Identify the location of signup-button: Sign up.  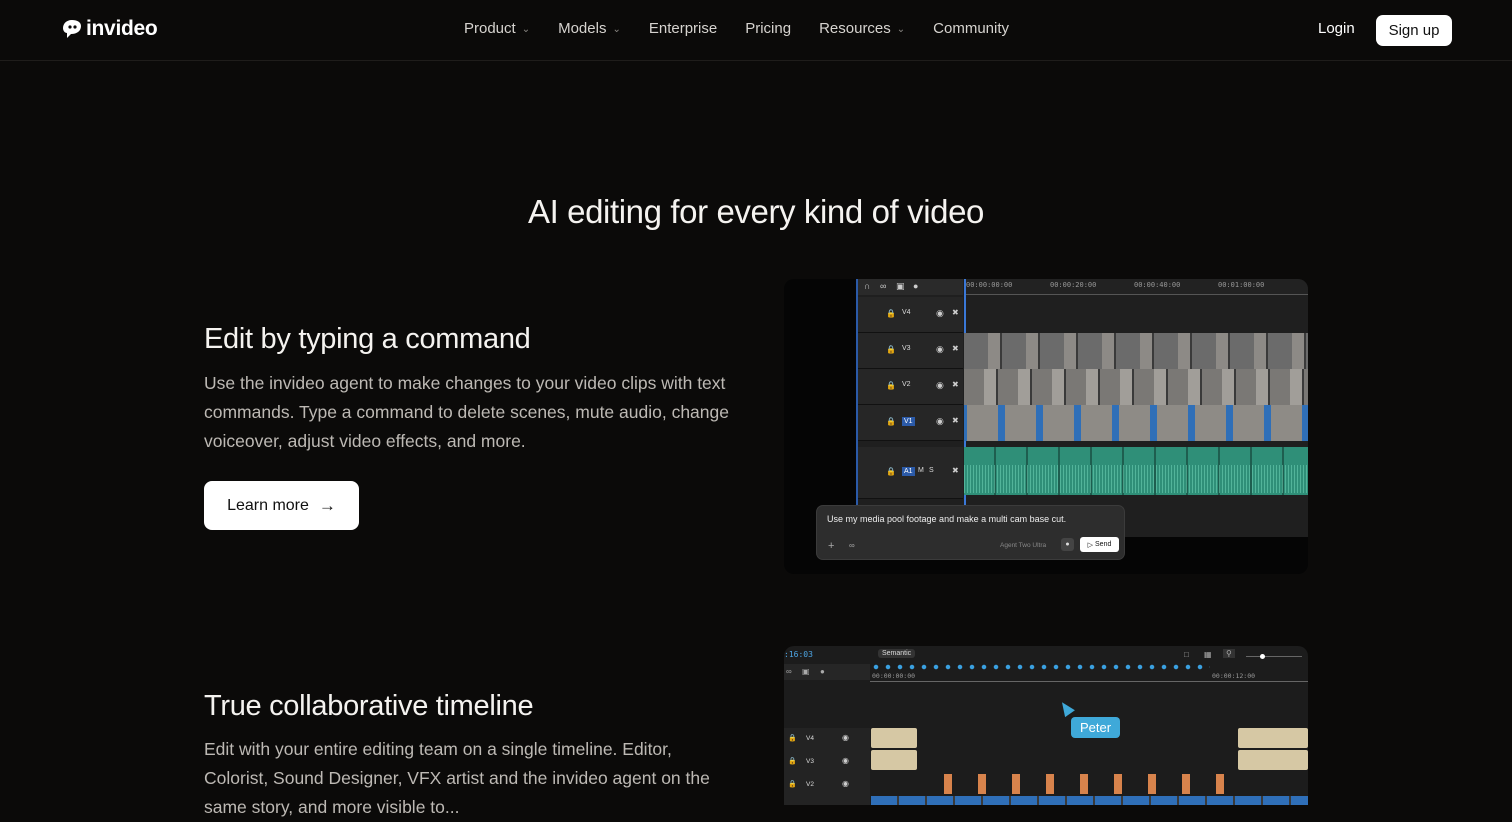
(1414, 30).